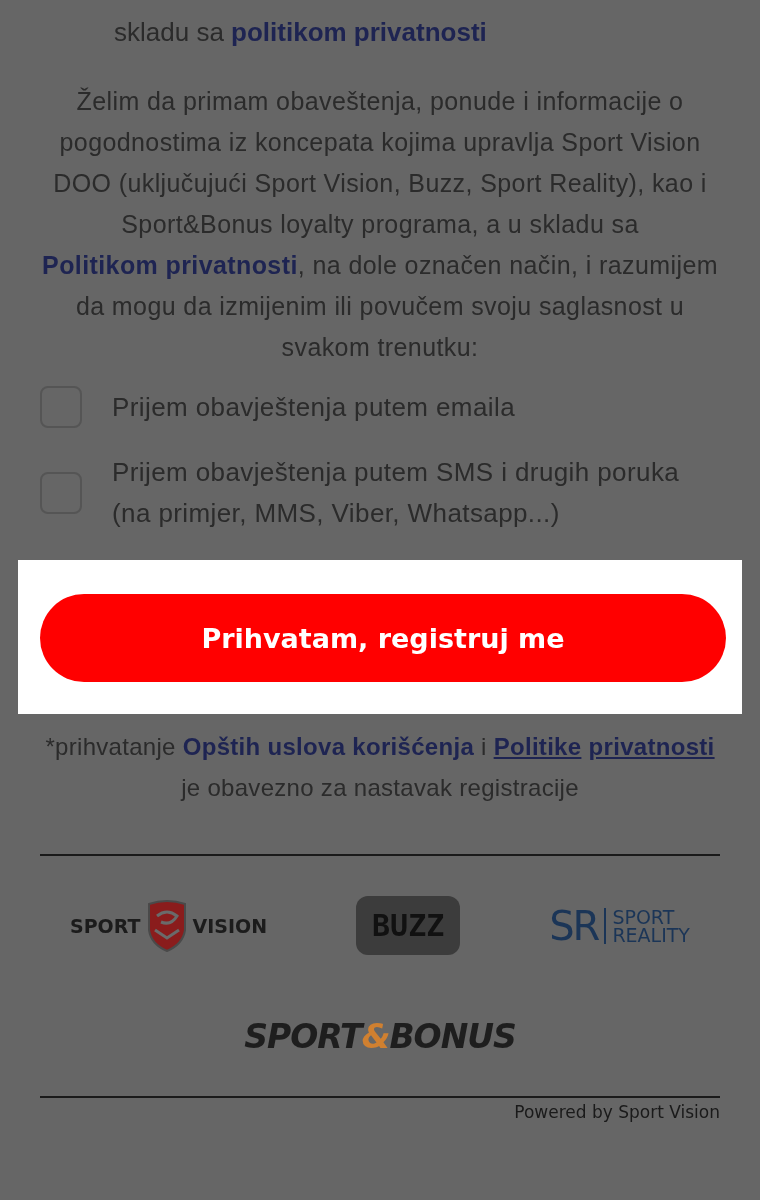  What do you see at coordinates (616, 1112) in the screenshot?
I see `powered-by-text: Powered by Sport Vision` at bounding box center [616, 1112].